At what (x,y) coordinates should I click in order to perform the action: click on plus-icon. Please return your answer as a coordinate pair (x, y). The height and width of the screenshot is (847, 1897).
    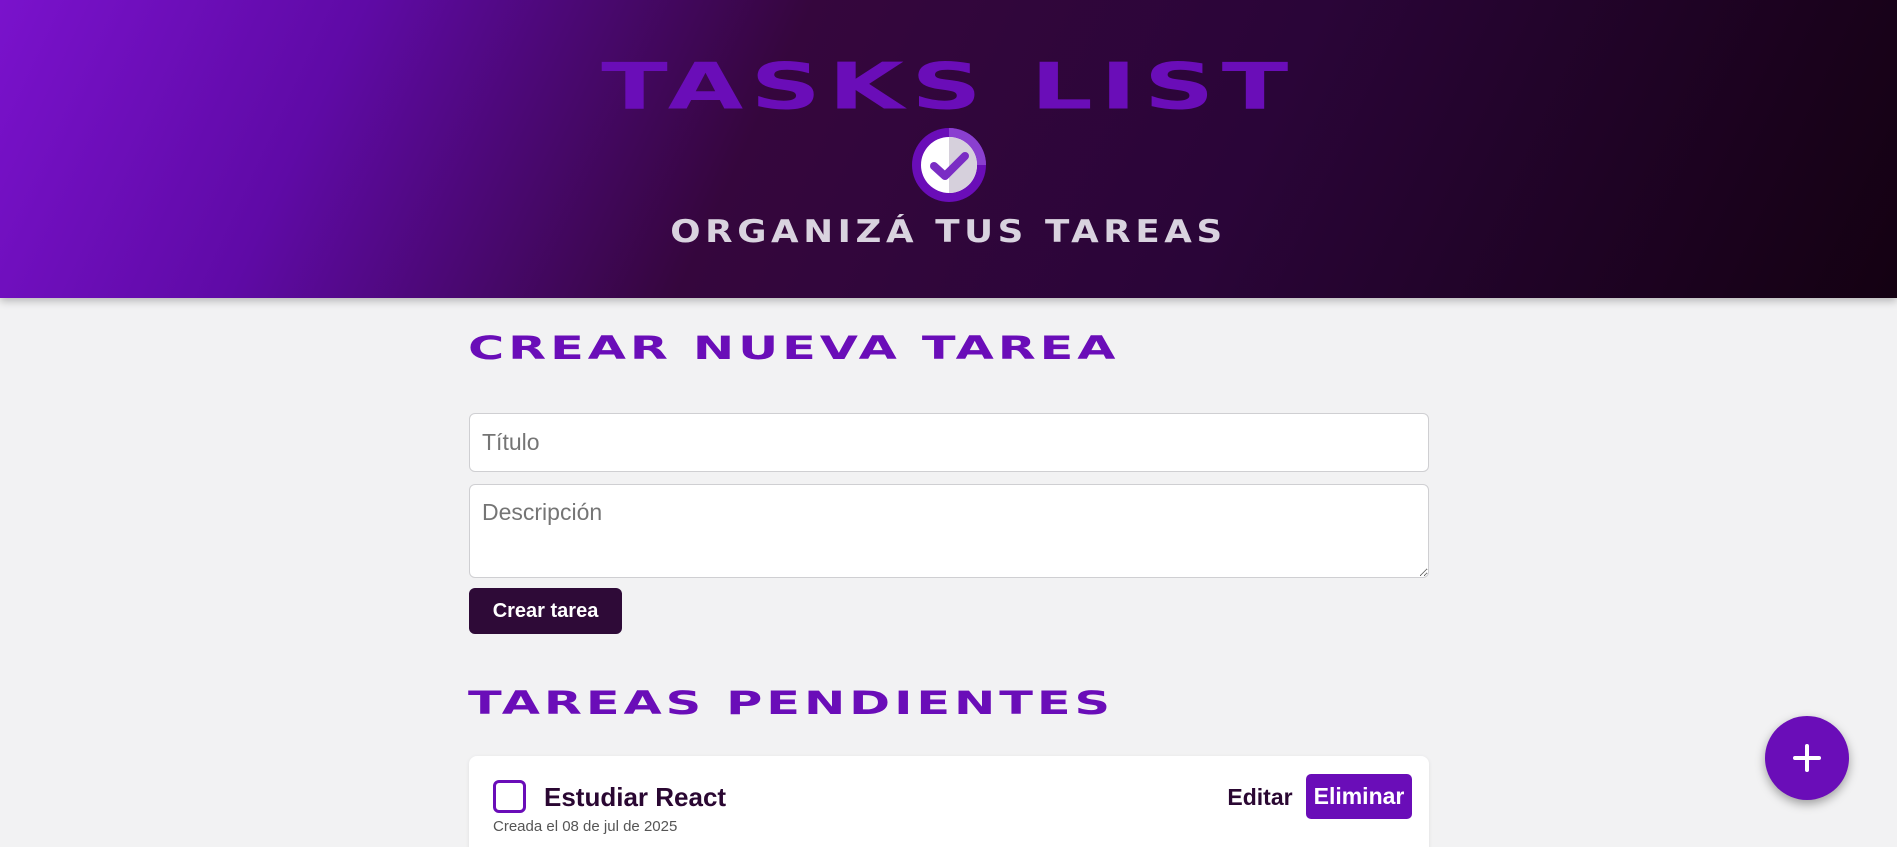
    Looking at the image, I should click on (1807, 758).